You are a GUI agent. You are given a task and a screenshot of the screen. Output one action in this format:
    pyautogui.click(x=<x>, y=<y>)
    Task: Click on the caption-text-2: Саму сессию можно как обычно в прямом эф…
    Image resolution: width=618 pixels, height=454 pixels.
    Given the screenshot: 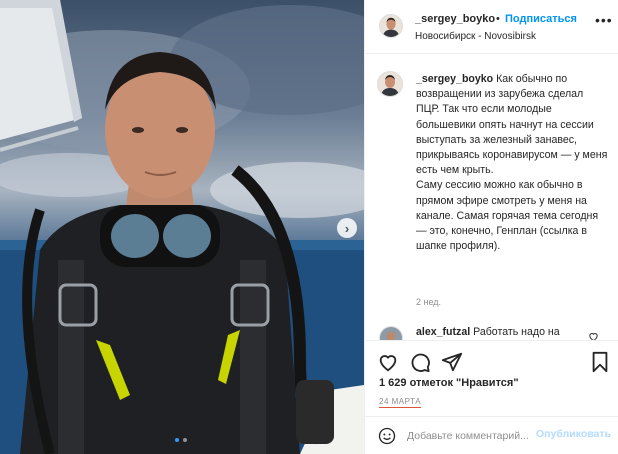 What is the action you would take?
    pyautogui.click(x=507, y=216)
    